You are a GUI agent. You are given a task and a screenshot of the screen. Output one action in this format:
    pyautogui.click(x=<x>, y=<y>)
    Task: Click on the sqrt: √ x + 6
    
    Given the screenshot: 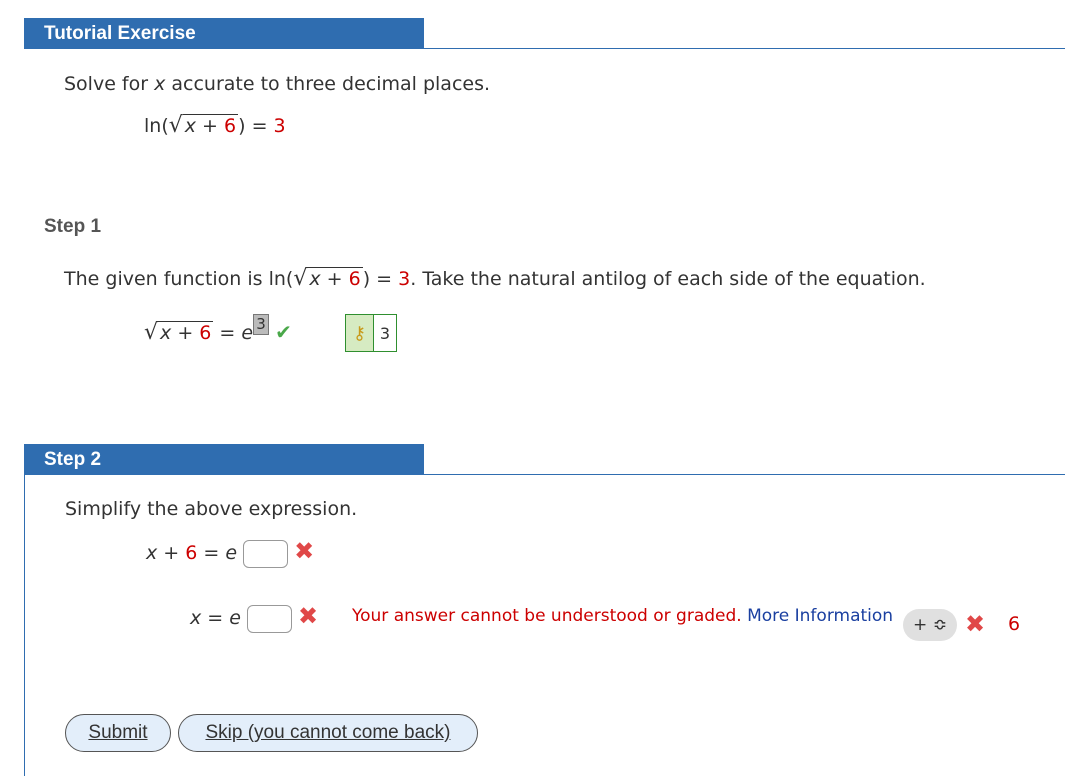 What is the action you would take?
    pyautogui.click(x=203, y=125)
    